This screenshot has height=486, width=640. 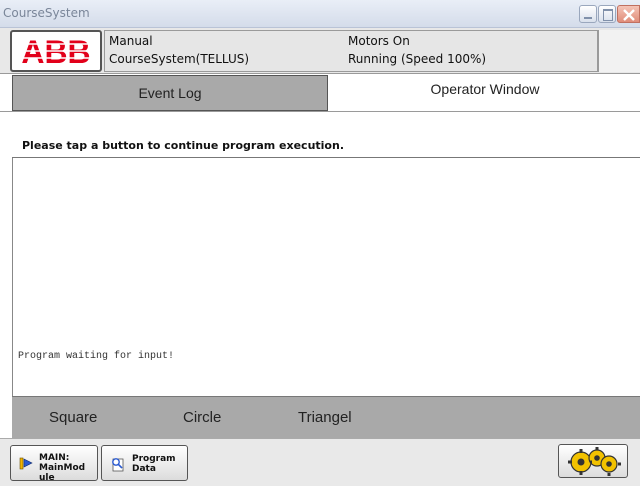 What do you see at coordinates (159, 468) in the screenshot?
I see `program-data-label: Program Data` at bounding box center [159, 468].